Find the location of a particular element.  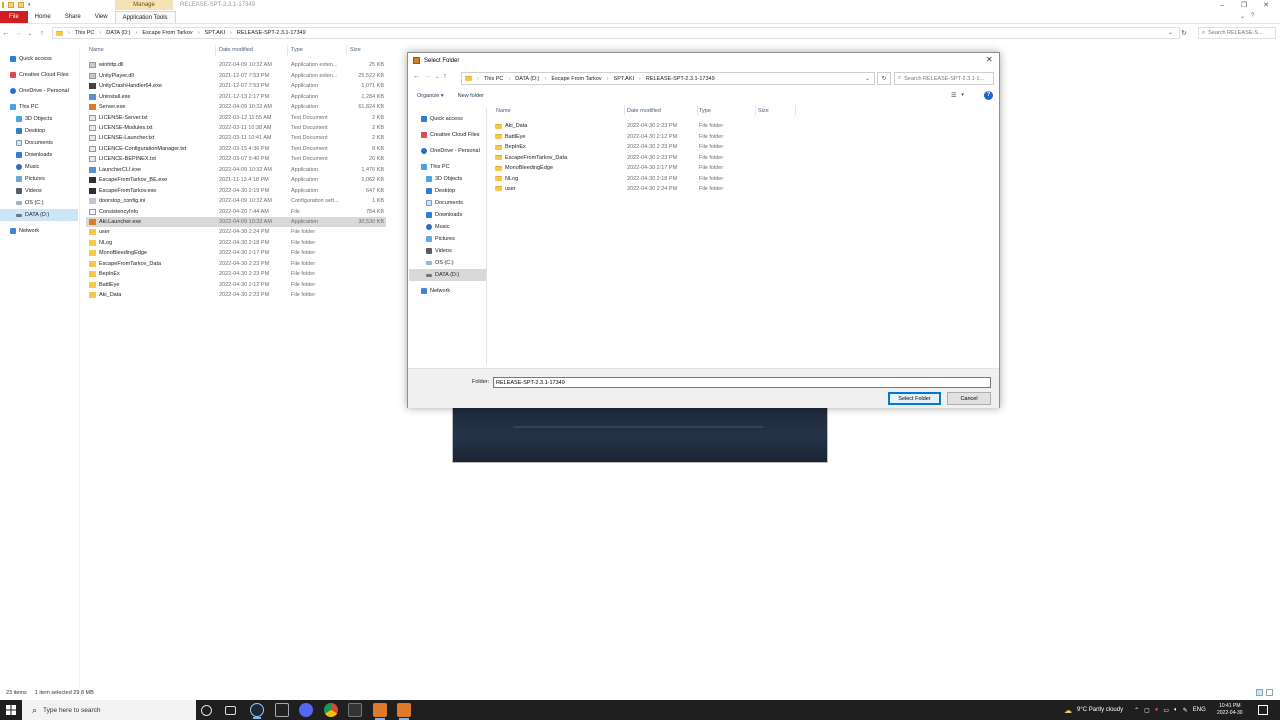

terminal-icon is located at coordinates (282, 710).